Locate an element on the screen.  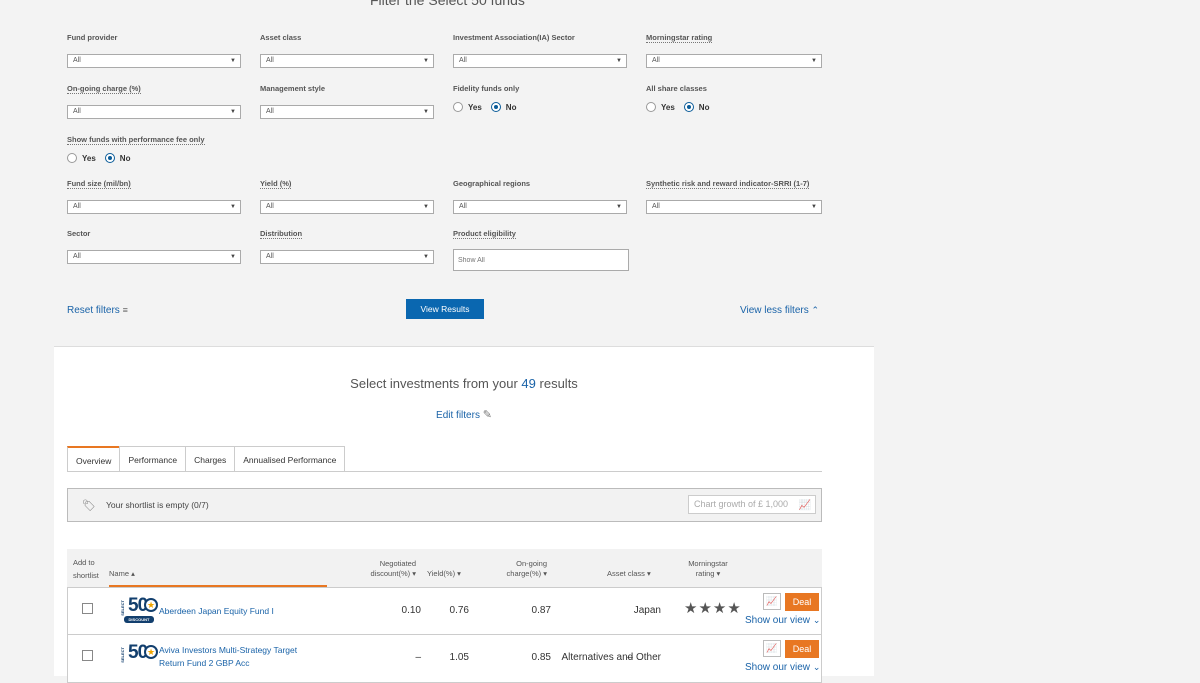
fund-size-label: Fund size (mil/bn) is located at coordinates (99, 184).